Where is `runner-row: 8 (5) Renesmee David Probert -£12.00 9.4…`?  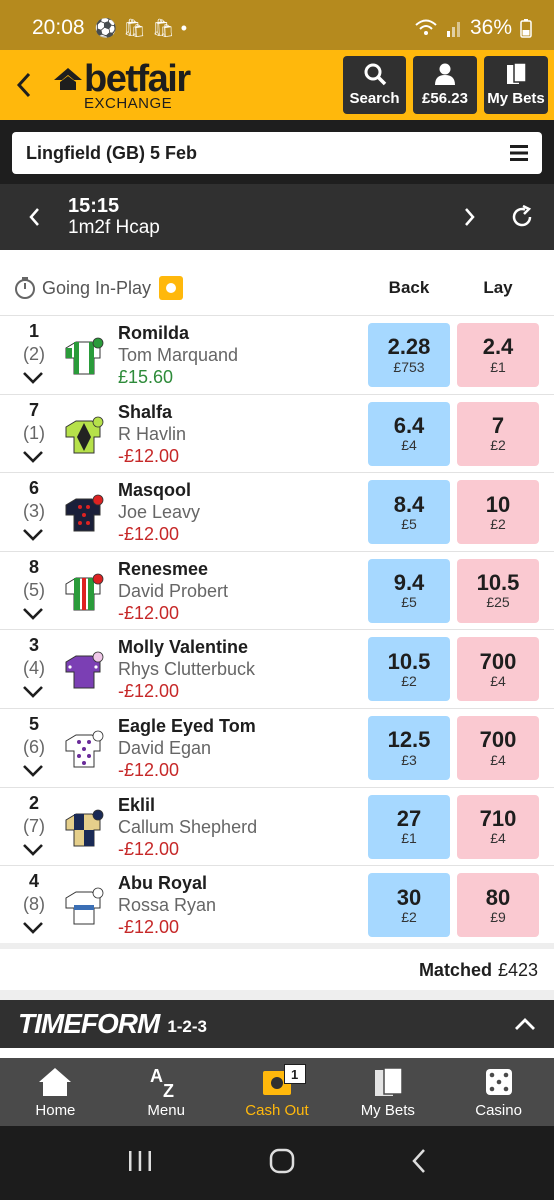
runner-row: 8 (5) Renesmee David Probert -£12.00 9.4… is located at coordinates (277, 590).